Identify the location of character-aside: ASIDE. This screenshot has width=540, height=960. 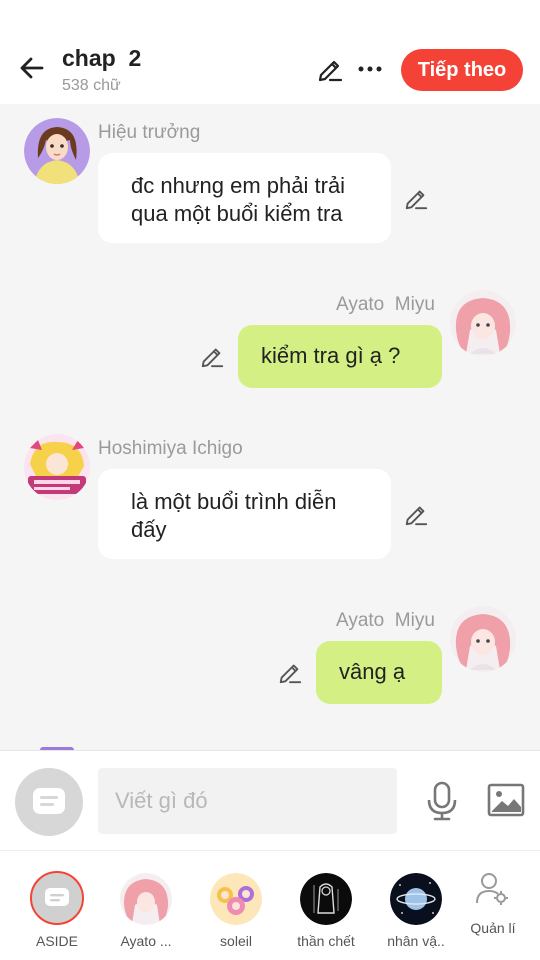
(56, 905).